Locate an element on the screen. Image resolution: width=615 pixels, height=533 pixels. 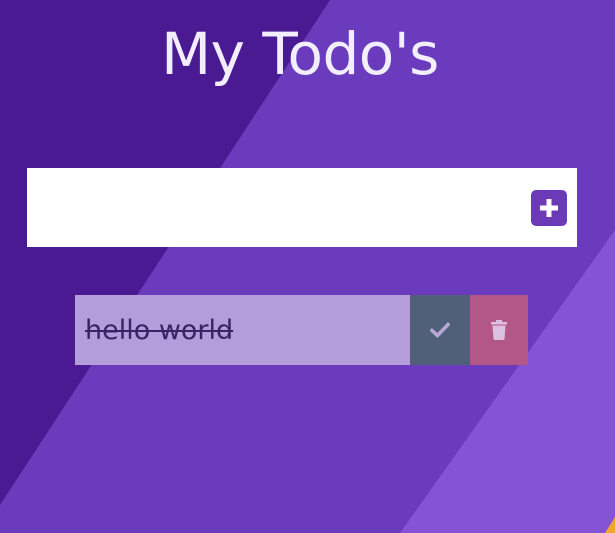
todo-form is located at coordinates (302, 207).